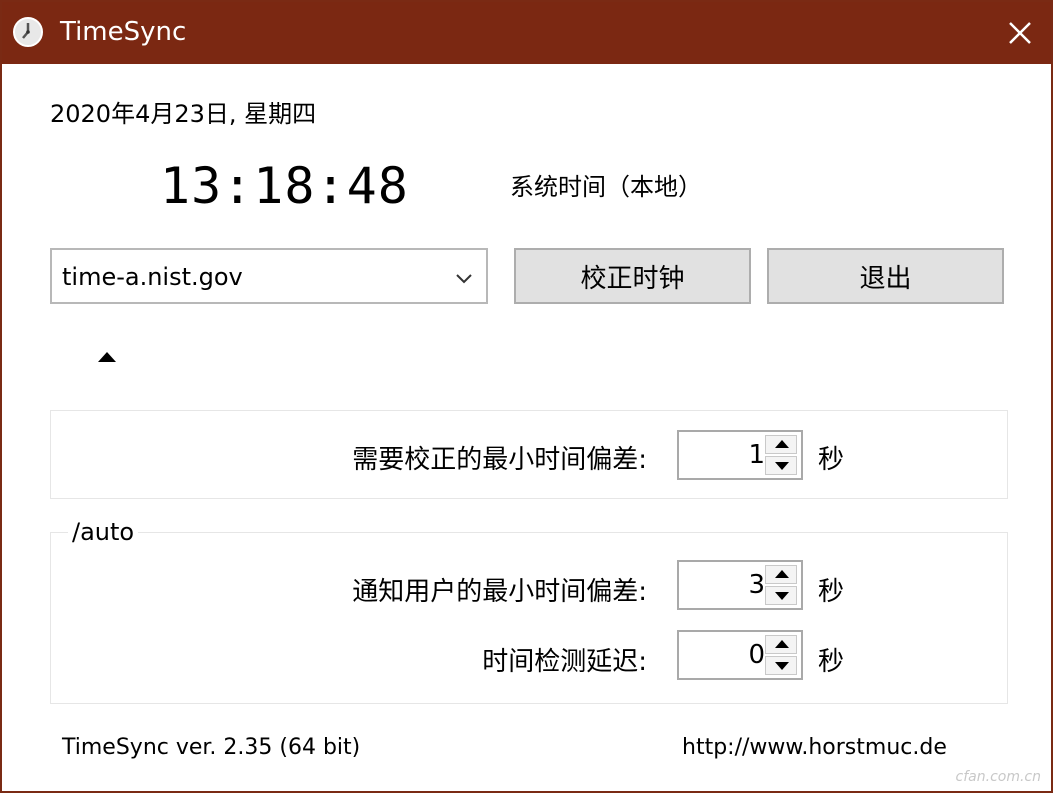 Image resolution: width=1053 pixels, height=793 pixels. Describe the element at coordinates (183, 114) in the screenshot. I see `date-label: 2020年4月23日, 星期四` at that location.